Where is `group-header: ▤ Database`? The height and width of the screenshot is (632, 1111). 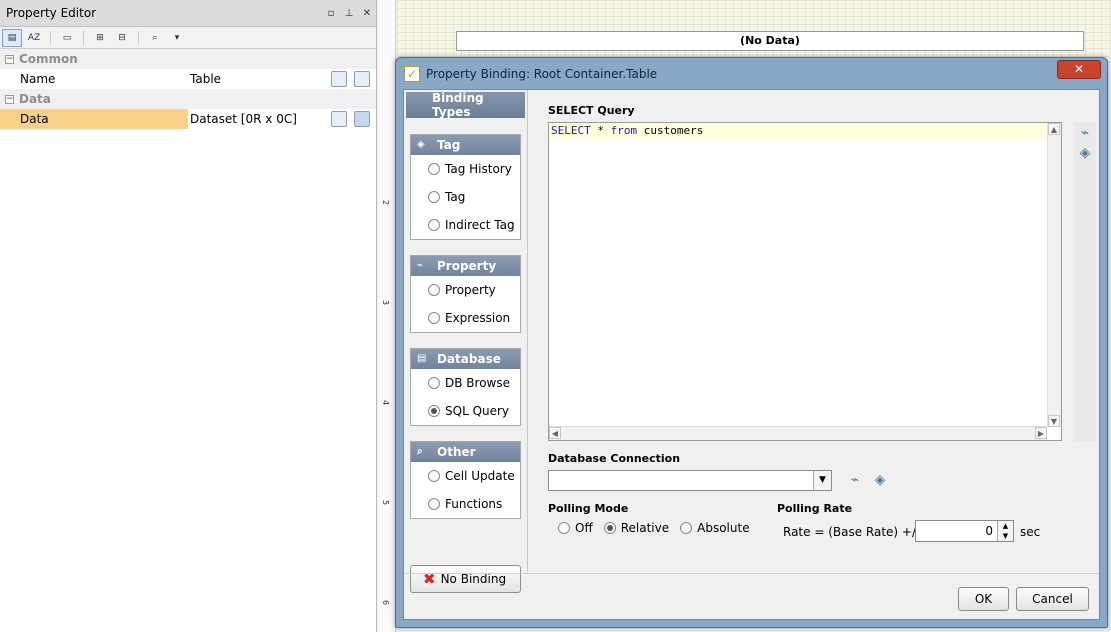
group-header: ▤ Database is located at coordinates (465, 359).